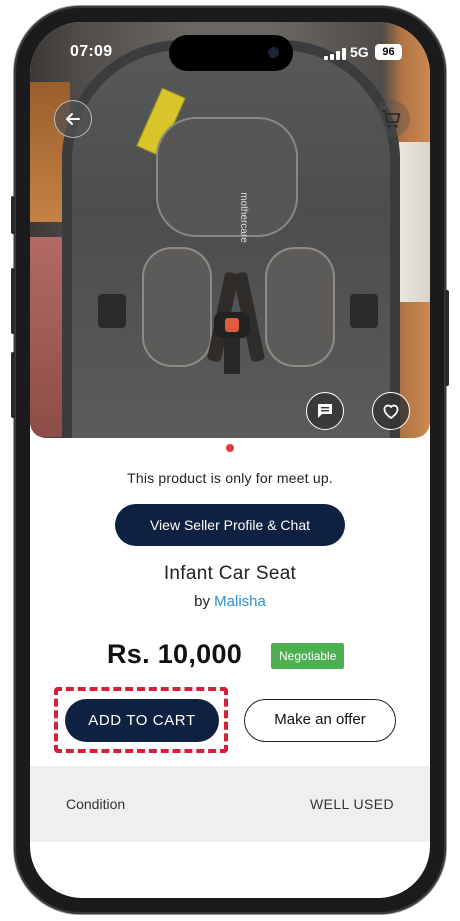 The height and width of the screenshot is (921, 460). I want to click on view-seller-profile-button: View Seller Profile & Chat, so click(230, 525).